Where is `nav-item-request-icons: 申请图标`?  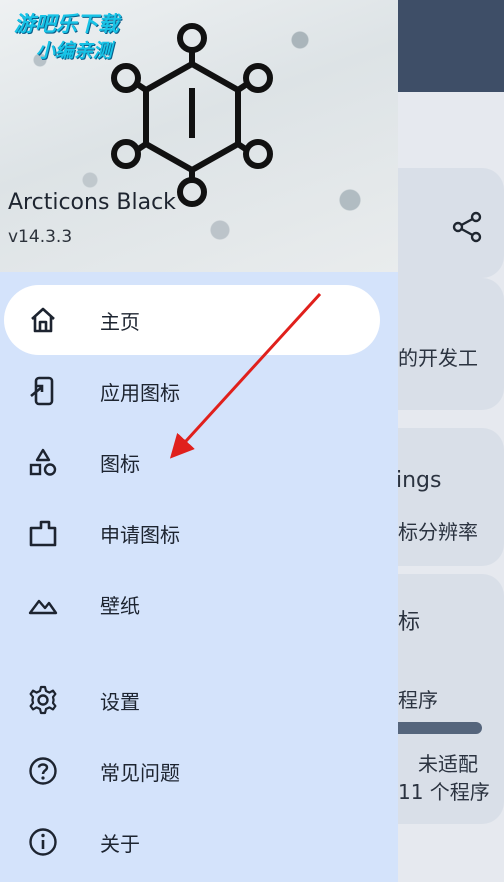
nav-item-request-icons: 申请图标 is located at coordinates (192, 533).